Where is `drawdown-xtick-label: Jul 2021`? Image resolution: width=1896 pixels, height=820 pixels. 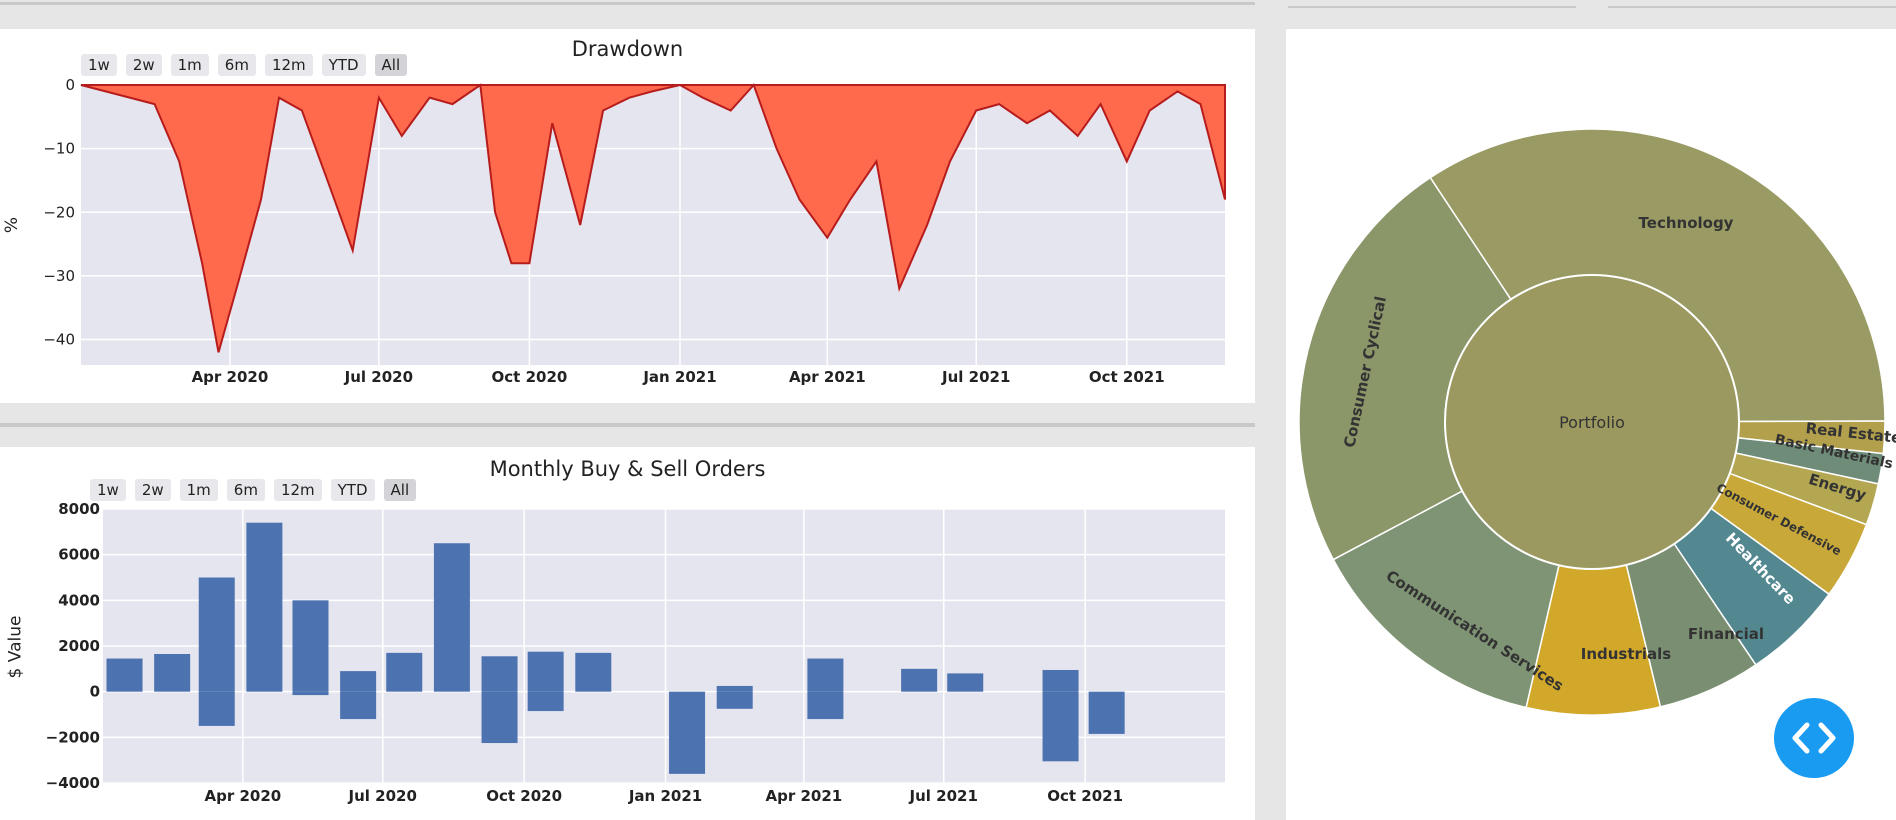 drawdown-xtick-label: Jul 2021 is located at coordinates (975, 377).